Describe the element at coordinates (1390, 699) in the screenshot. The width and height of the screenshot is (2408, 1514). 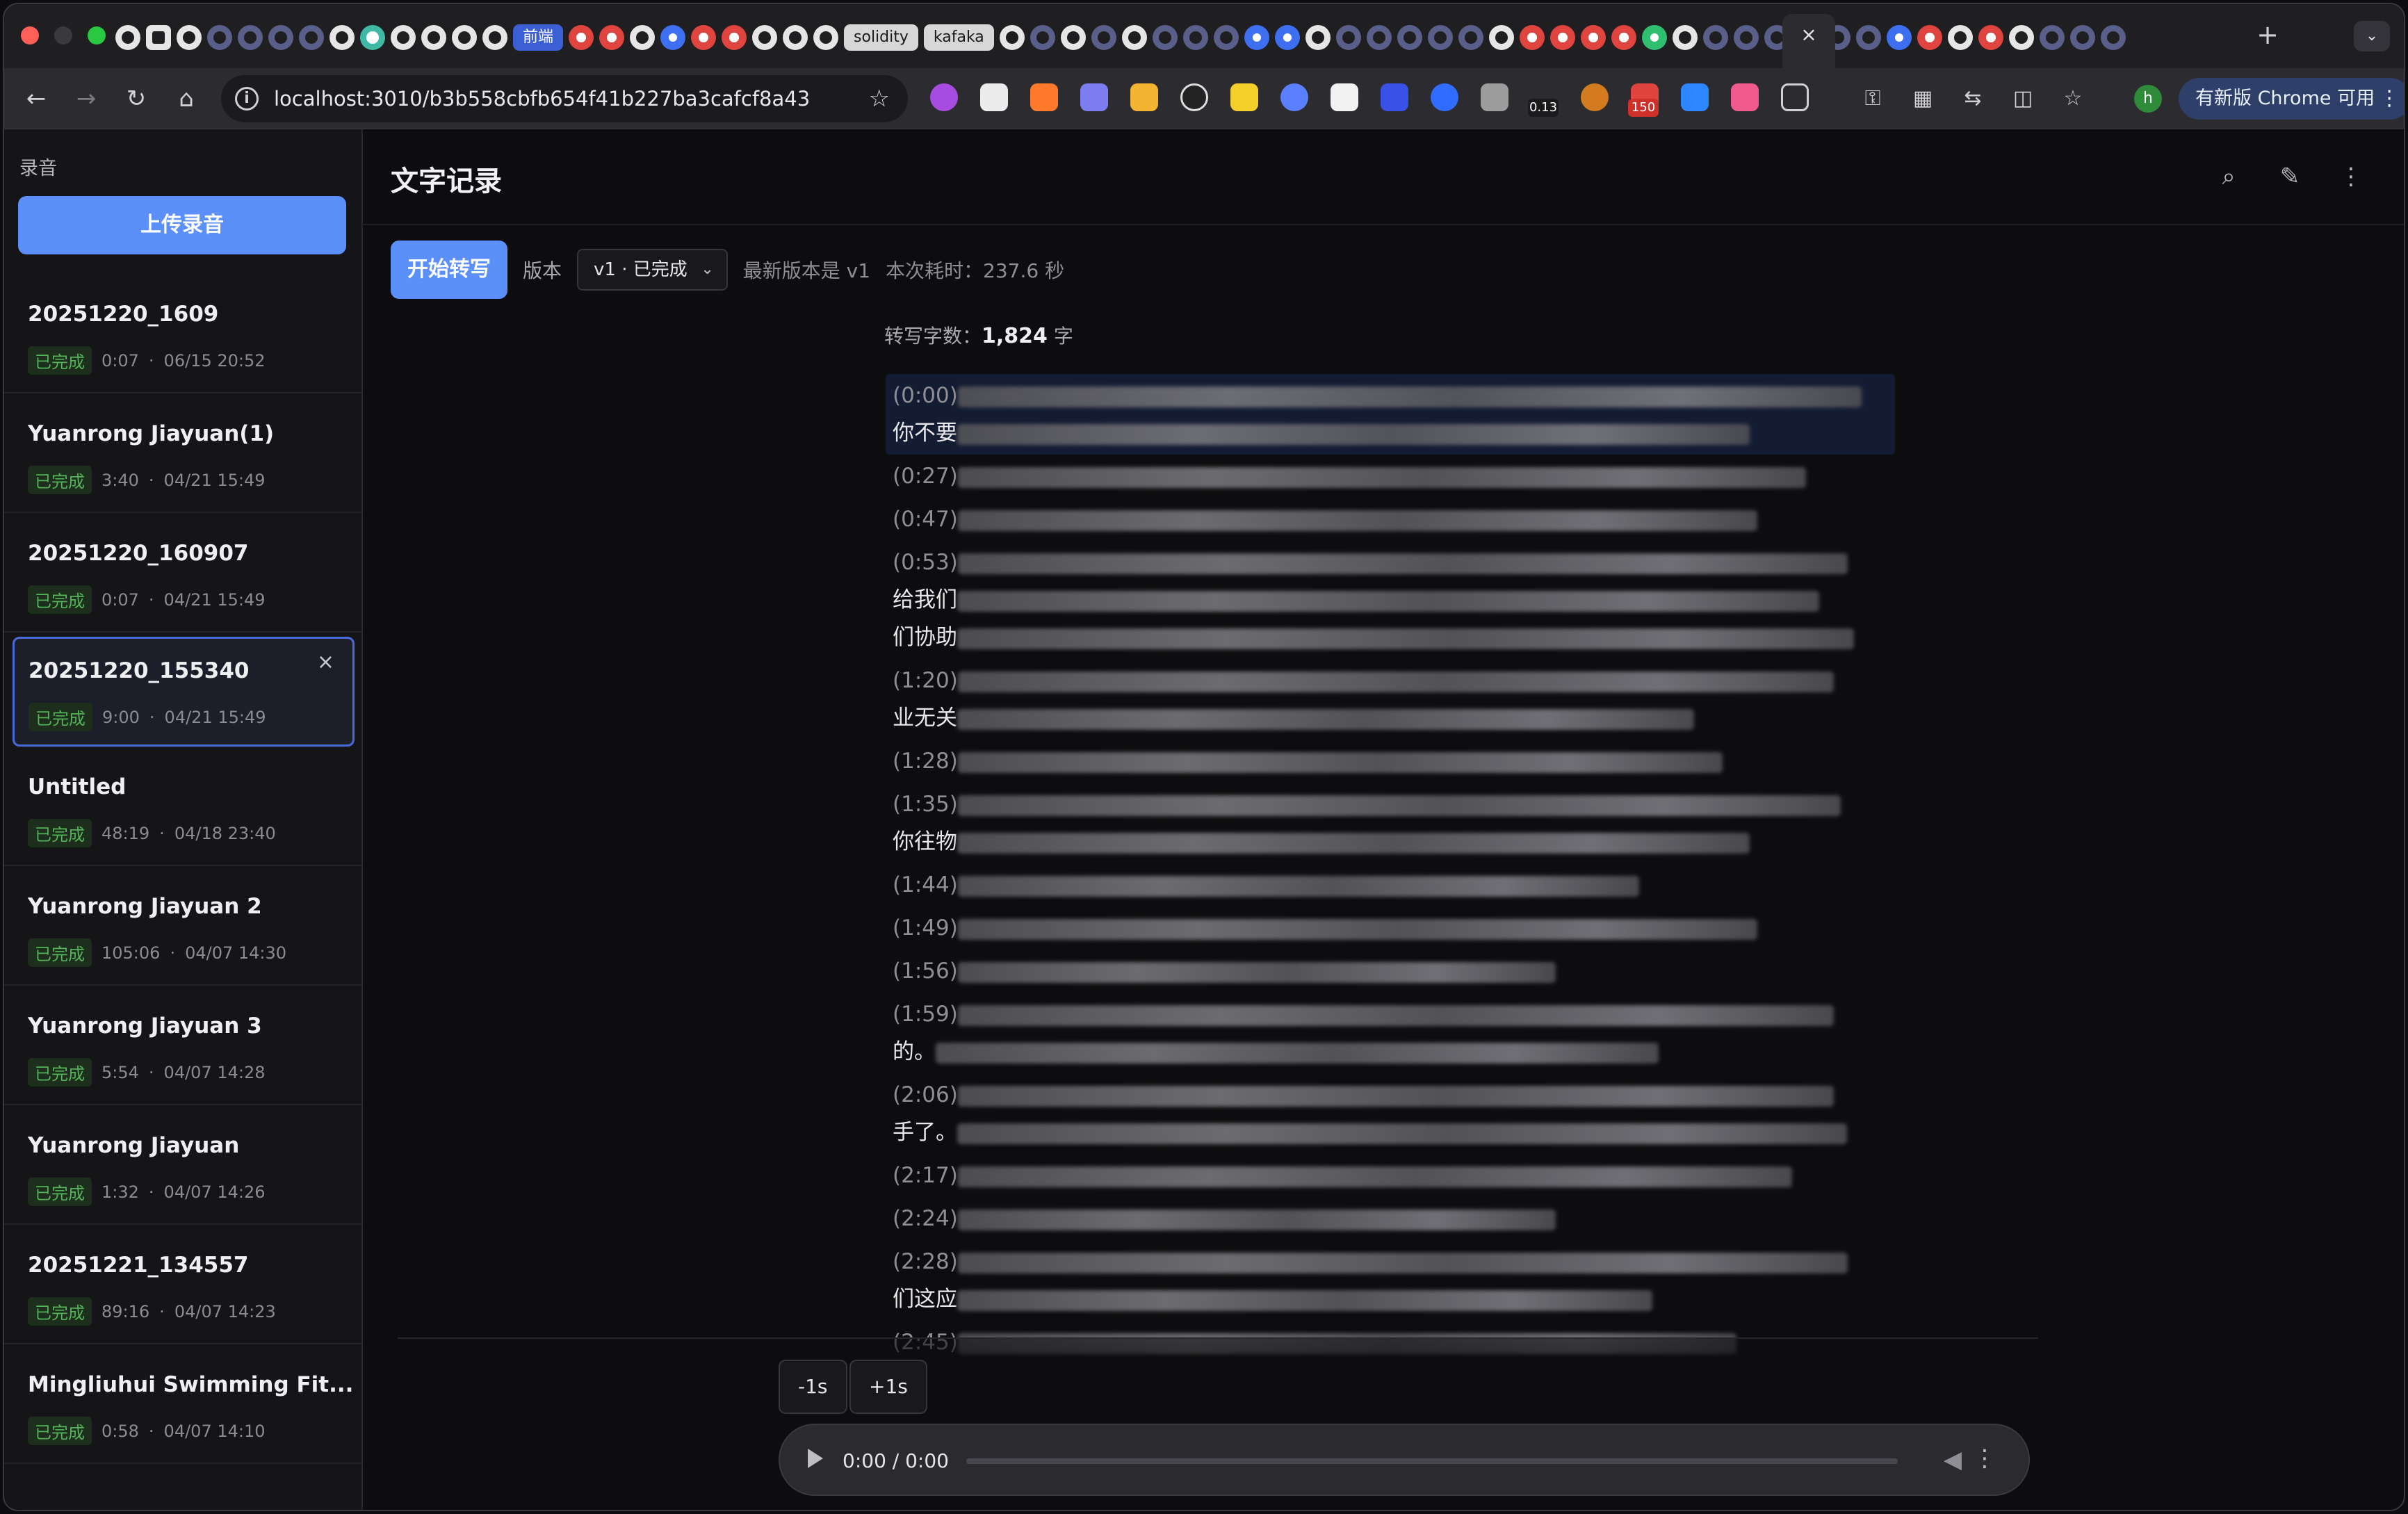
I see `transcript-segment: (1:20) 业无关` at that location.